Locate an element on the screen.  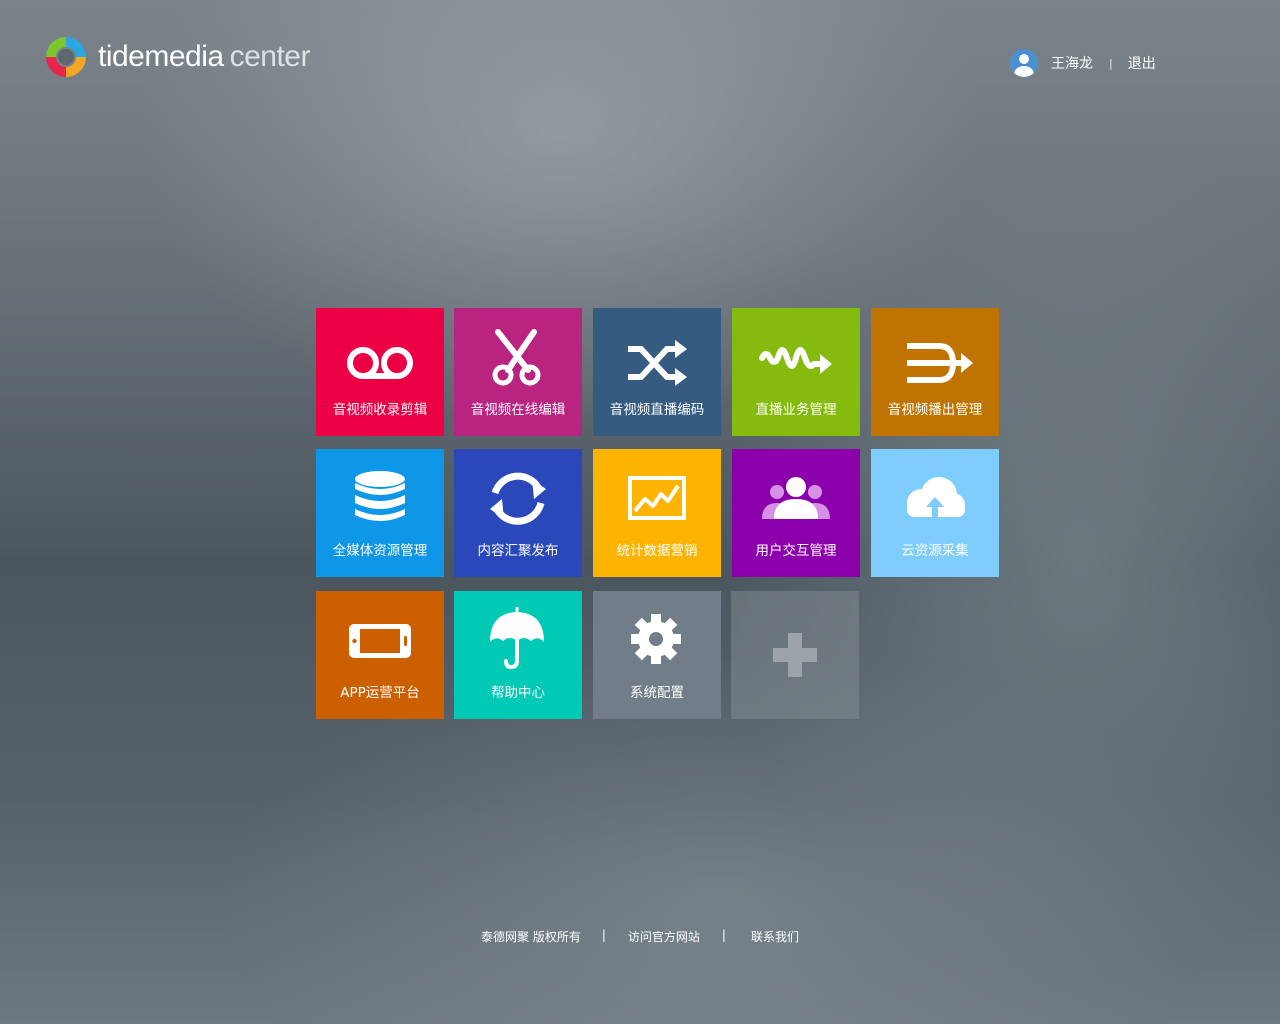
tile-add-app is located at coordinates (795, 655).